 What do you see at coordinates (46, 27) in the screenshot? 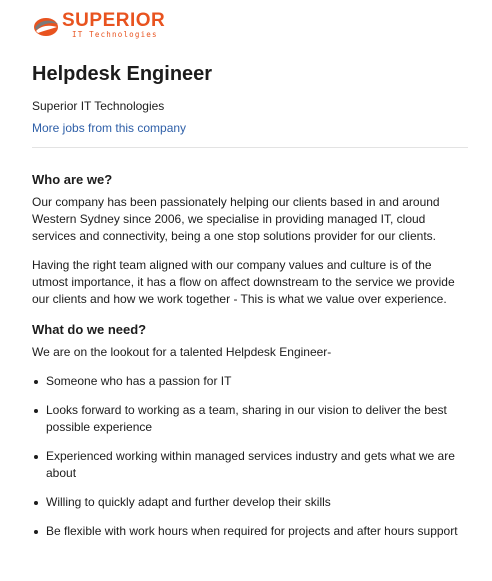
I see `superior-swirl-logo-icon` at bounding box center [46, 27].